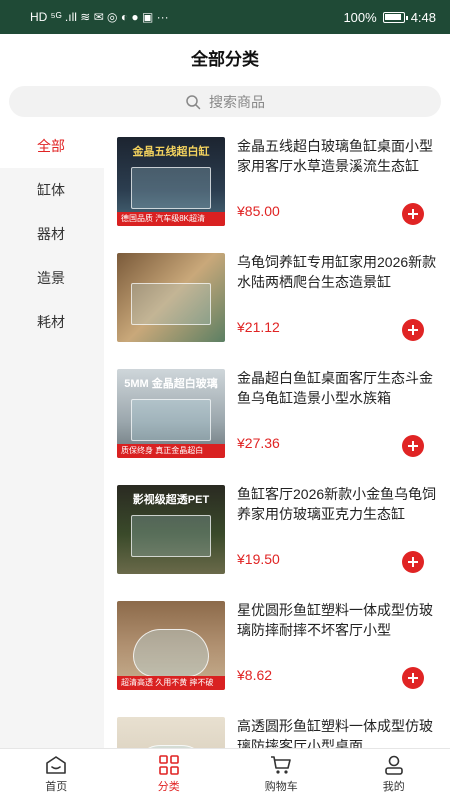 This screenshot has width=450, height=800. Describe the element at coordinates (337, 620) in the screenshot. I see `product-title: 星优圆形鱼缸塑料一体成型仿玻璃防摔耐摔不坏客厅小型` at that location.